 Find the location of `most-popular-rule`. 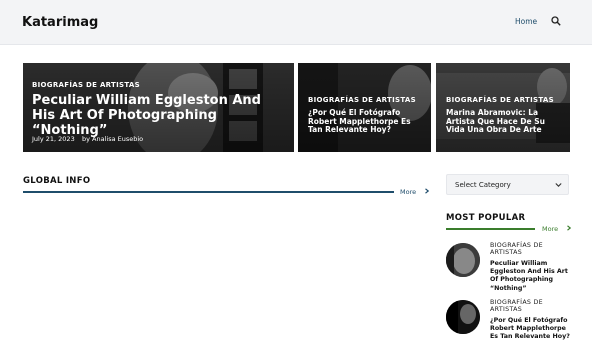

most-popular-rule is located at coordinates (490, 229).